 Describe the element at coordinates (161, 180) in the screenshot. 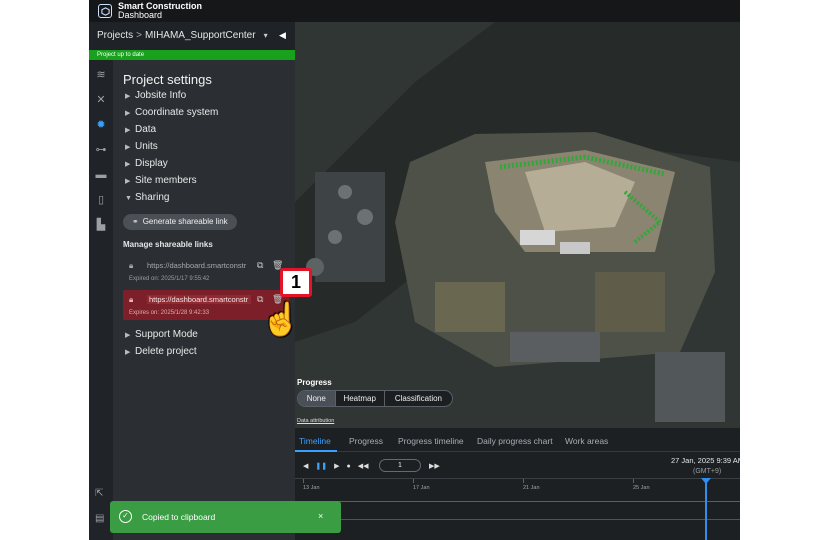

I see `menu-item-site-members: ▶ Site members` at that location.